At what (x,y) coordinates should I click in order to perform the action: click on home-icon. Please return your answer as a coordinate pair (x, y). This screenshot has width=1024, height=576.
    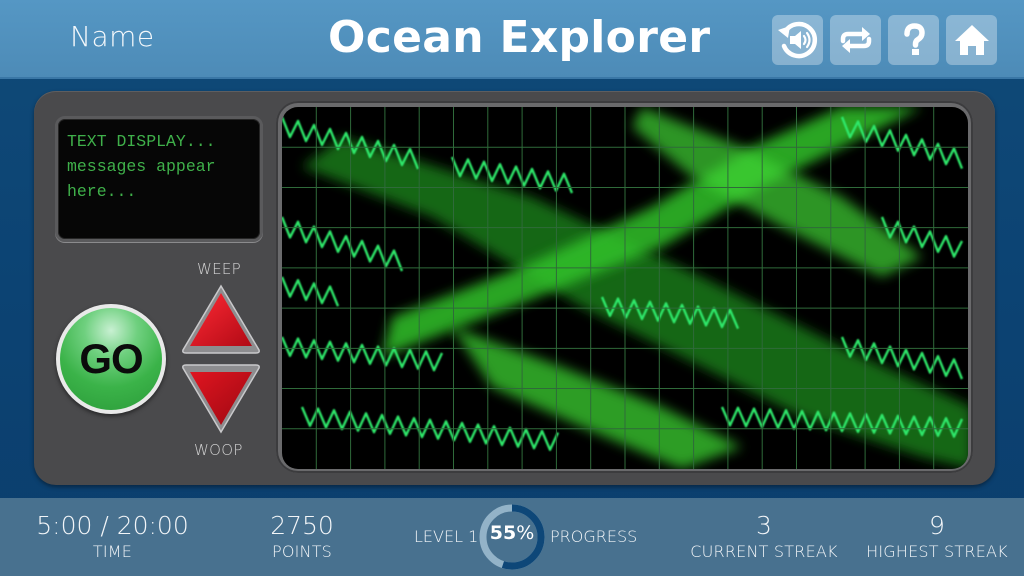
    Looking at the image, I should click on (971, 40).